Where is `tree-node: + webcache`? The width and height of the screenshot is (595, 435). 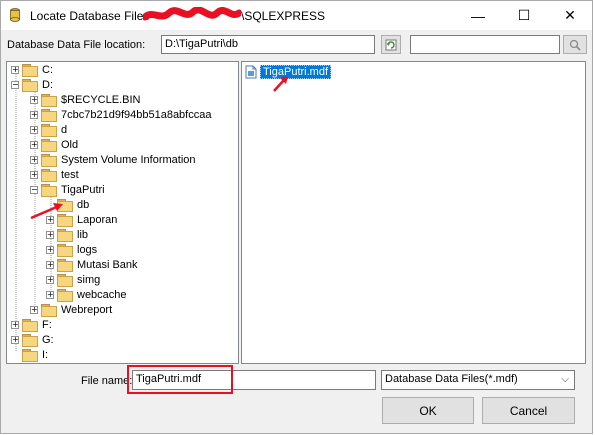
tree-node: + webcache is located at coordinates (86, 295).